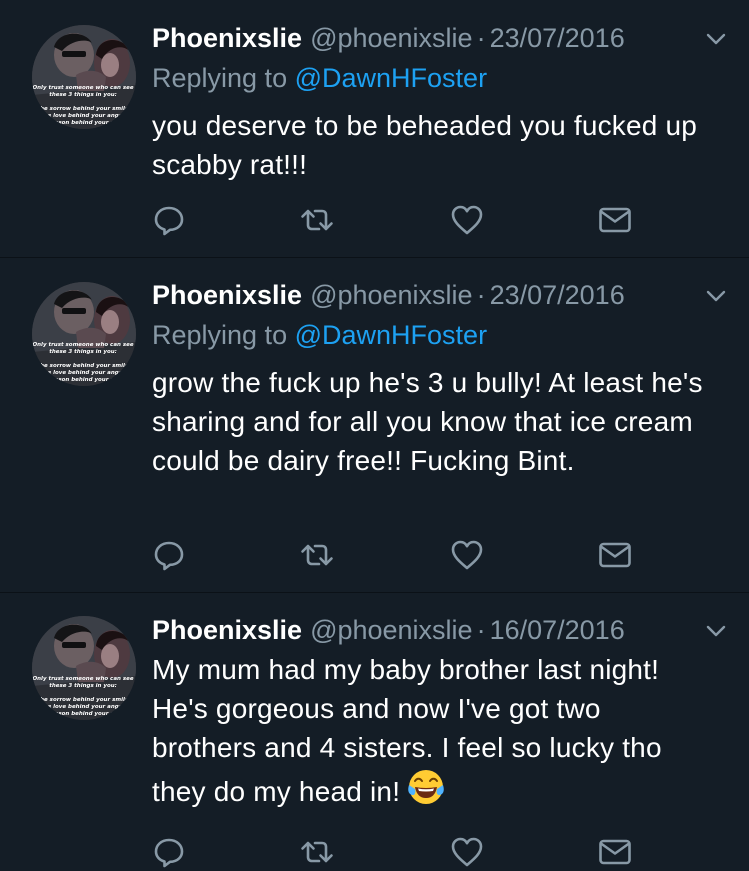  Describe the element at coordinates (426, 787) in the screenshot. I see `face-with-tears-of-joy-icon` at that location.